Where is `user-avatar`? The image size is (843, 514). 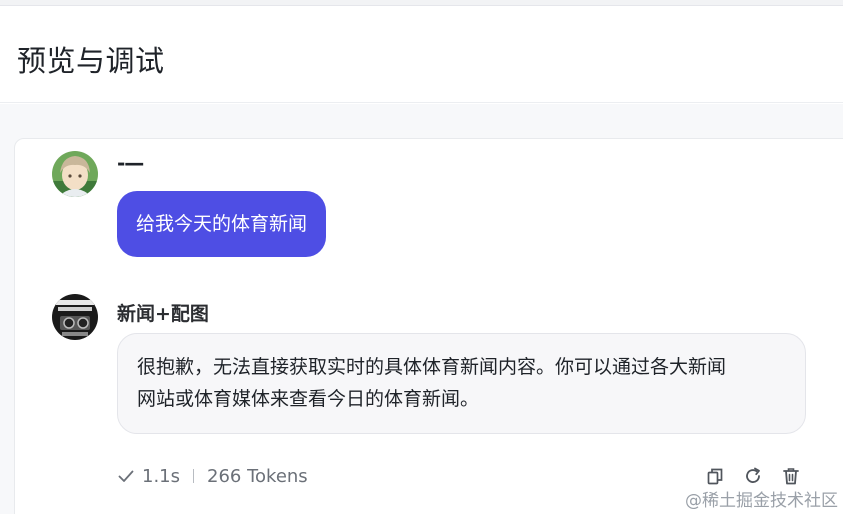 user-avatar is located at coordinates (75, 174).